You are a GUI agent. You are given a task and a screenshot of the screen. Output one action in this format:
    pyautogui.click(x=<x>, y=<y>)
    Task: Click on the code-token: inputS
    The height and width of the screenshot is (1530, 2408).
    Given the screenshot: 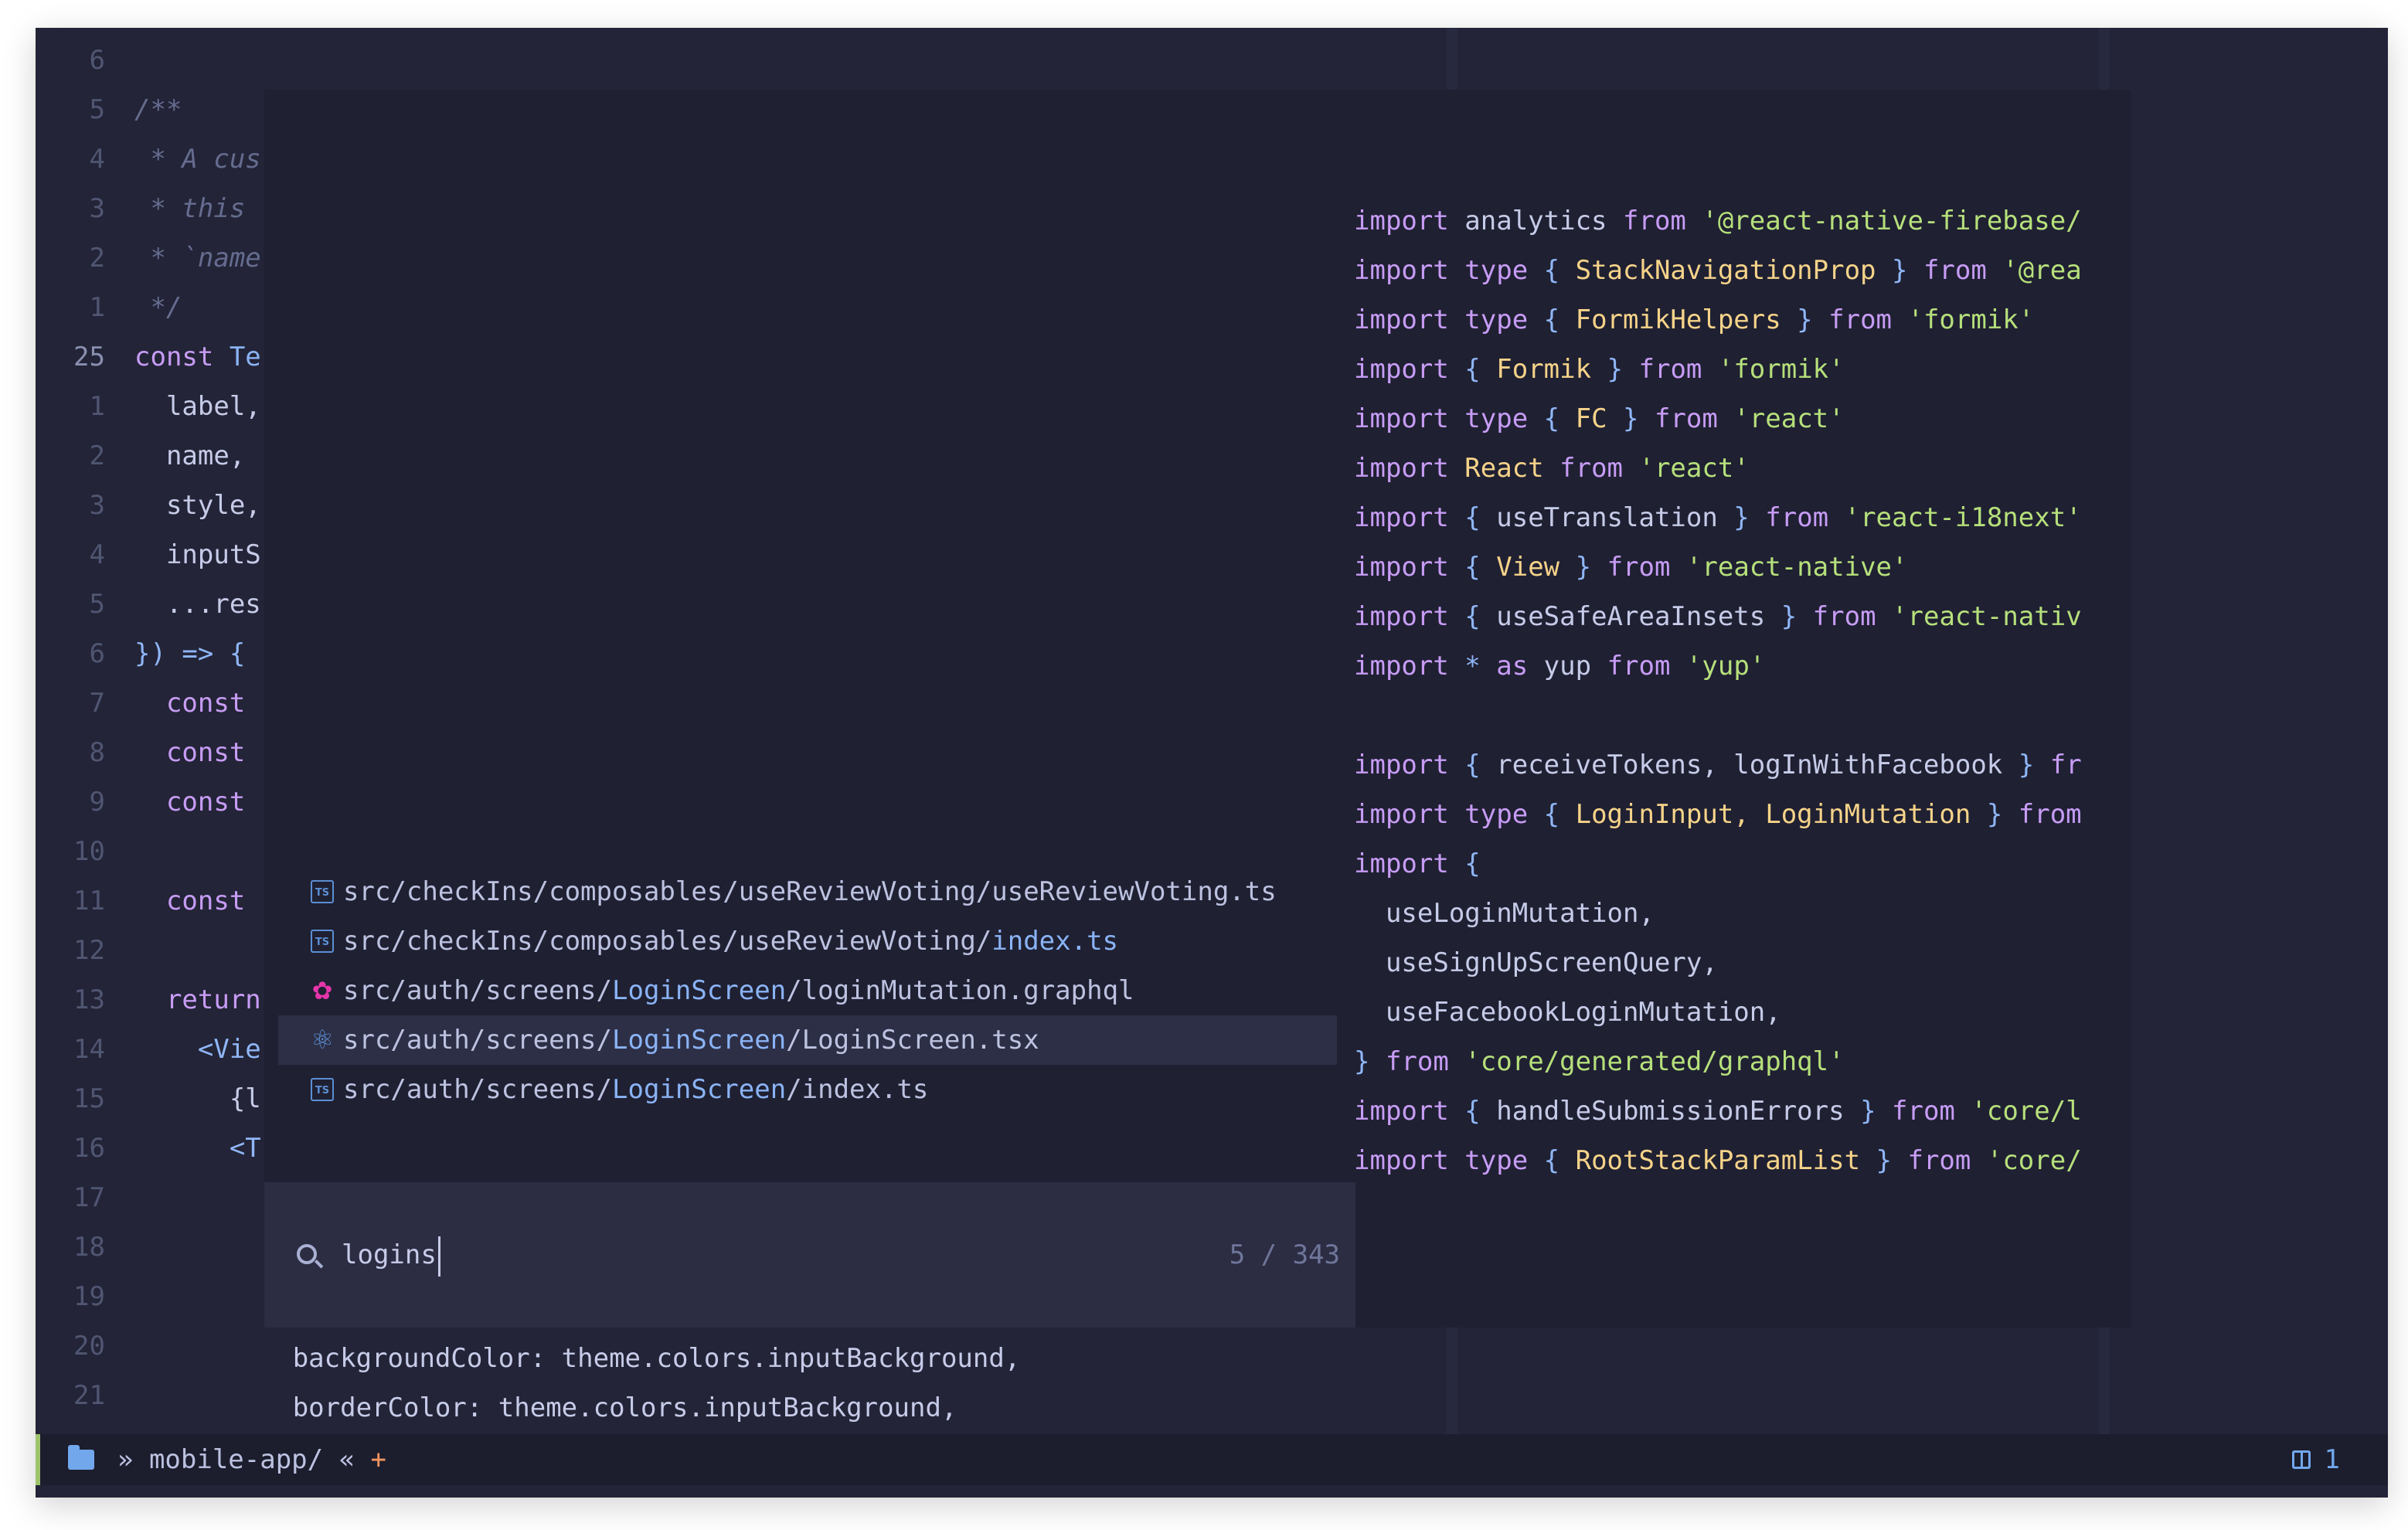 What is the action you would take?
    pyautogui.click(x=197, y=554)
    